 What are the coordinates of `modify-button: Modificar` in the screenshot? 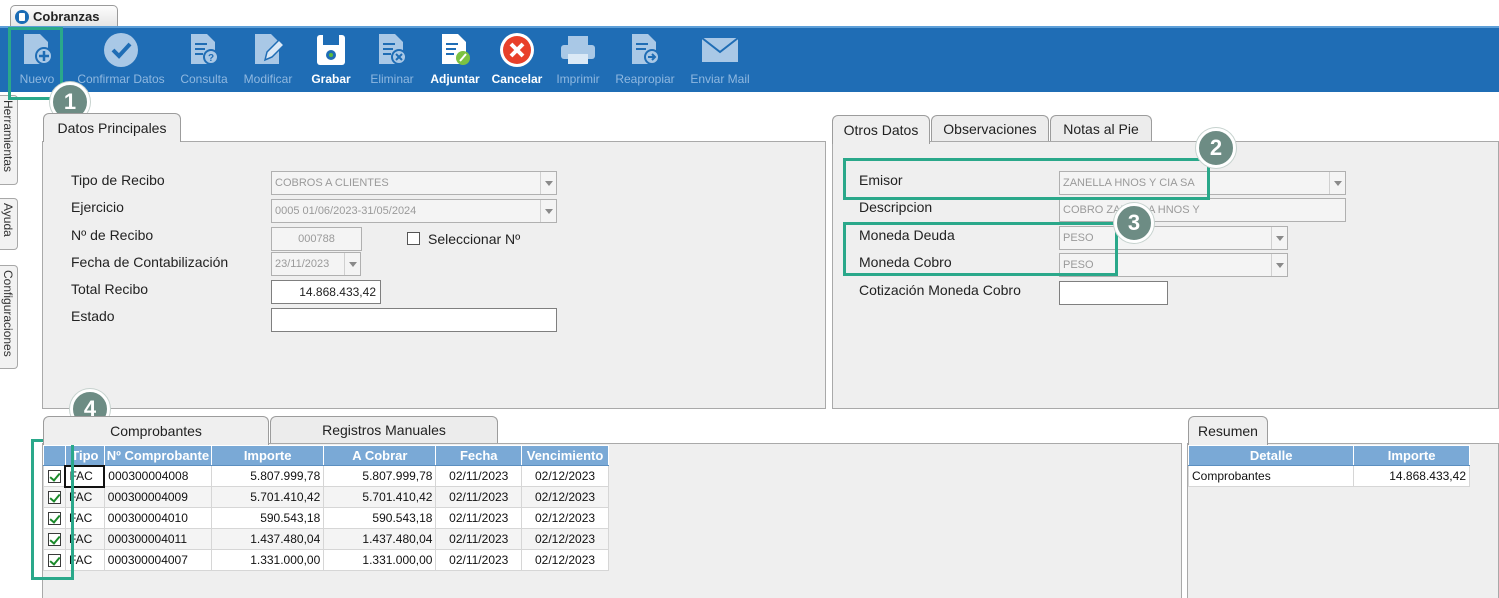 It's located at (268, 61).